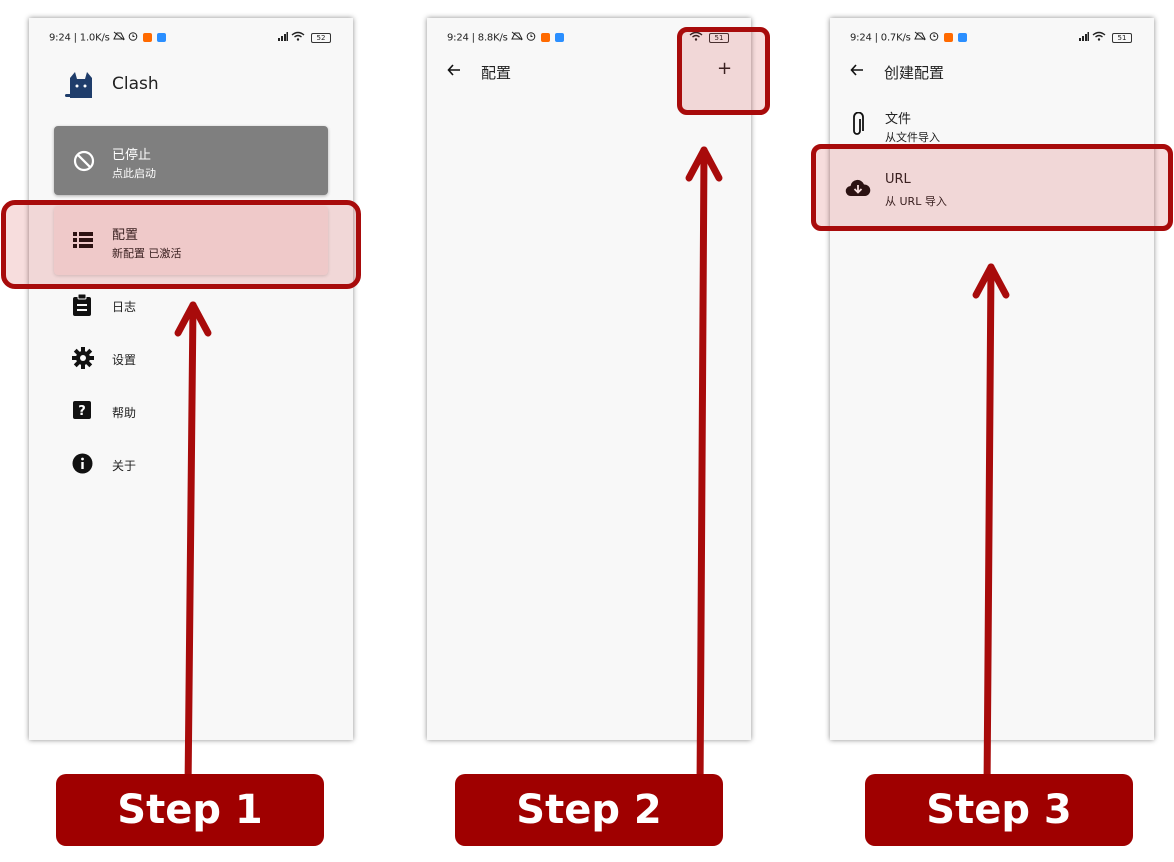 The height and width of the screenshot is (862, 1174). What do you see at coordinates (589, 810) in the screenshot?
I see `step-2-label: Step 2` at bounding box center [589, 810].